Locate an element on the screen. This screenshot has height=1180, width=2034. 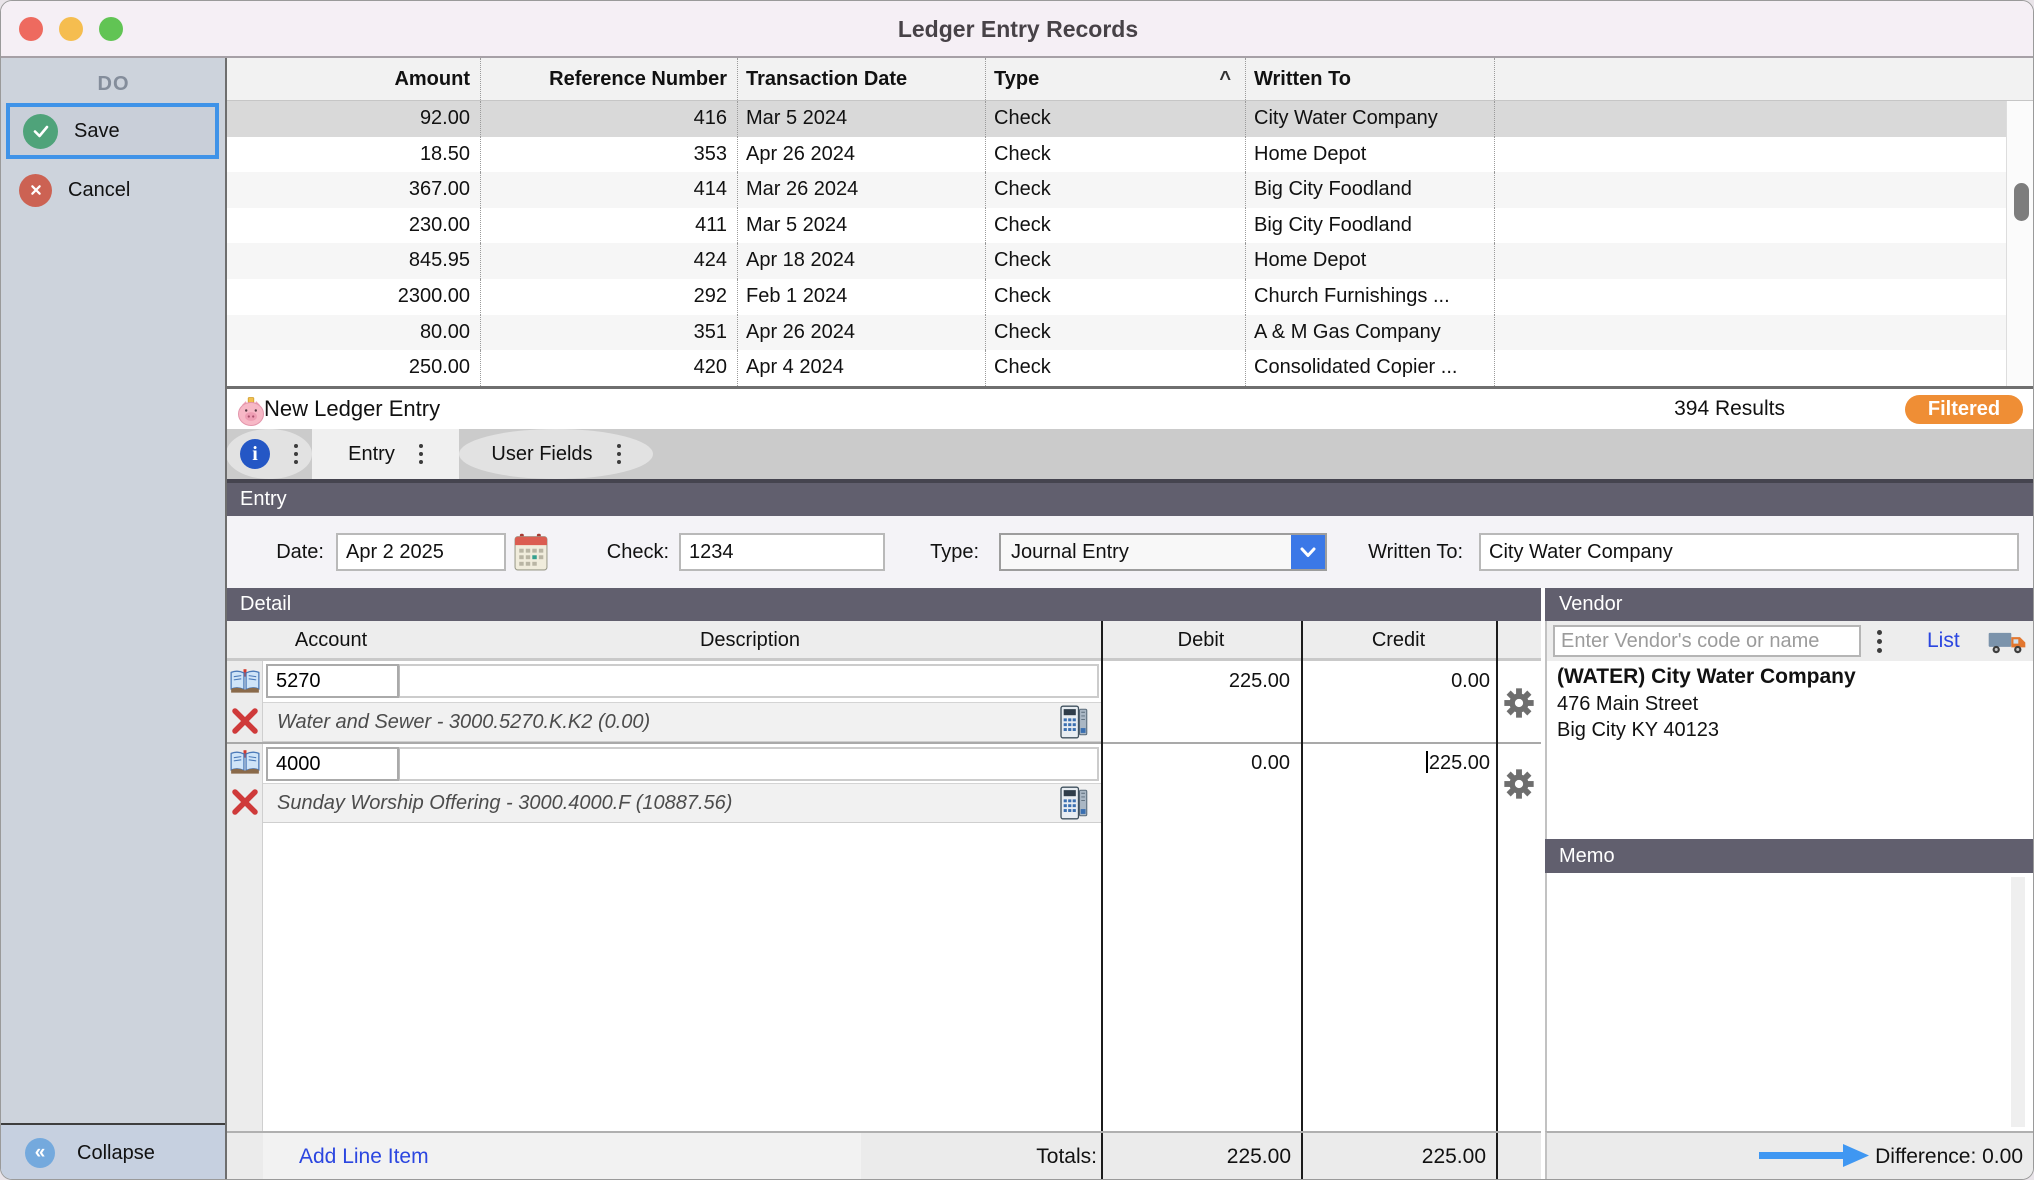
tab-user-fields: User Fields is located at coordinates (556, 454).